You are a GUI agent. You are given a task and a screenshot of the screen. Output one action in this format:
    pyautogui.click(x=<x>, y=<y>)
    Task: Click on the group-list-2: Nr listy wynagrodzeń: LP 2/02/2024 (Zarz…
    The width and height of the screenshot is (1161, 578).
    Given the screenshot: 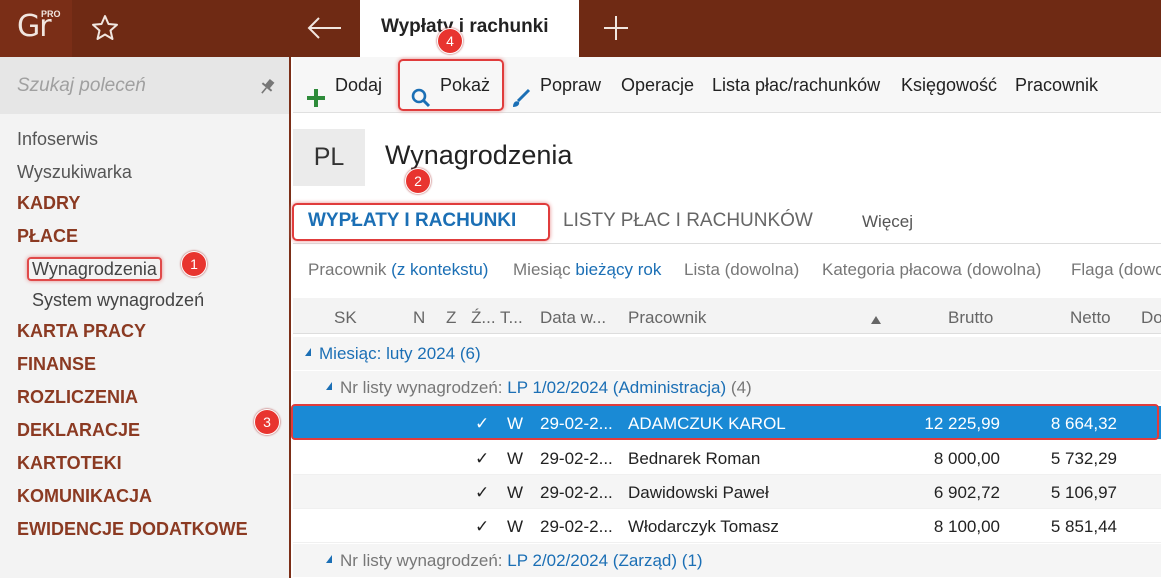 What is the action you would take?
    pyautogui.click(x=727, y=560)
    